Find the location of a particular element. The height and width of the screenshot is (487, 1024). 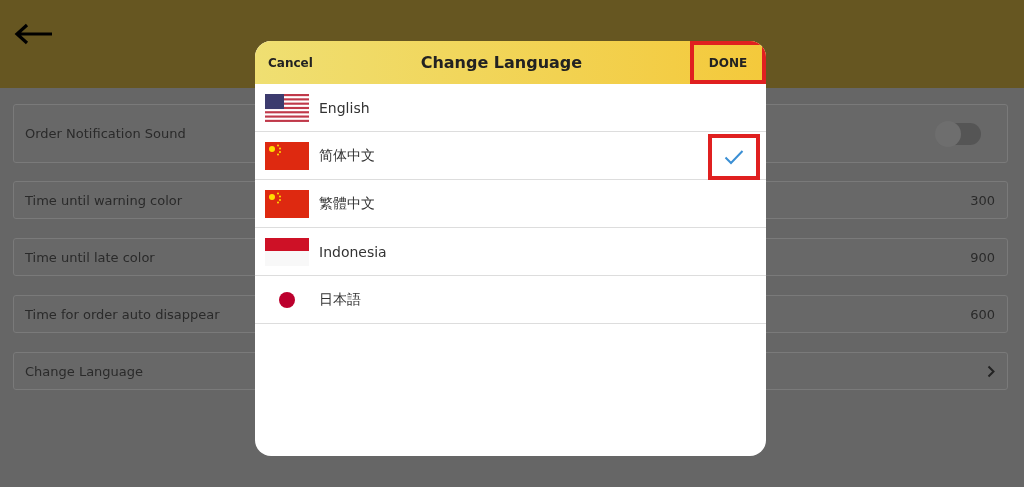

setting-value: 600 is located at coordinates (982, 314).